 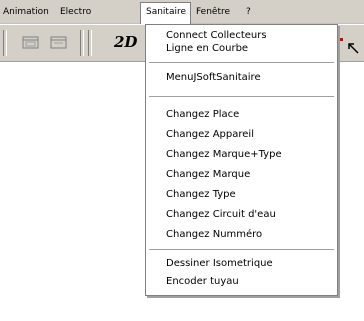 What do you see at coordinates (5, 43) in the screenshot?
I see `toolbar-grip` at bounding box center [5, 43].